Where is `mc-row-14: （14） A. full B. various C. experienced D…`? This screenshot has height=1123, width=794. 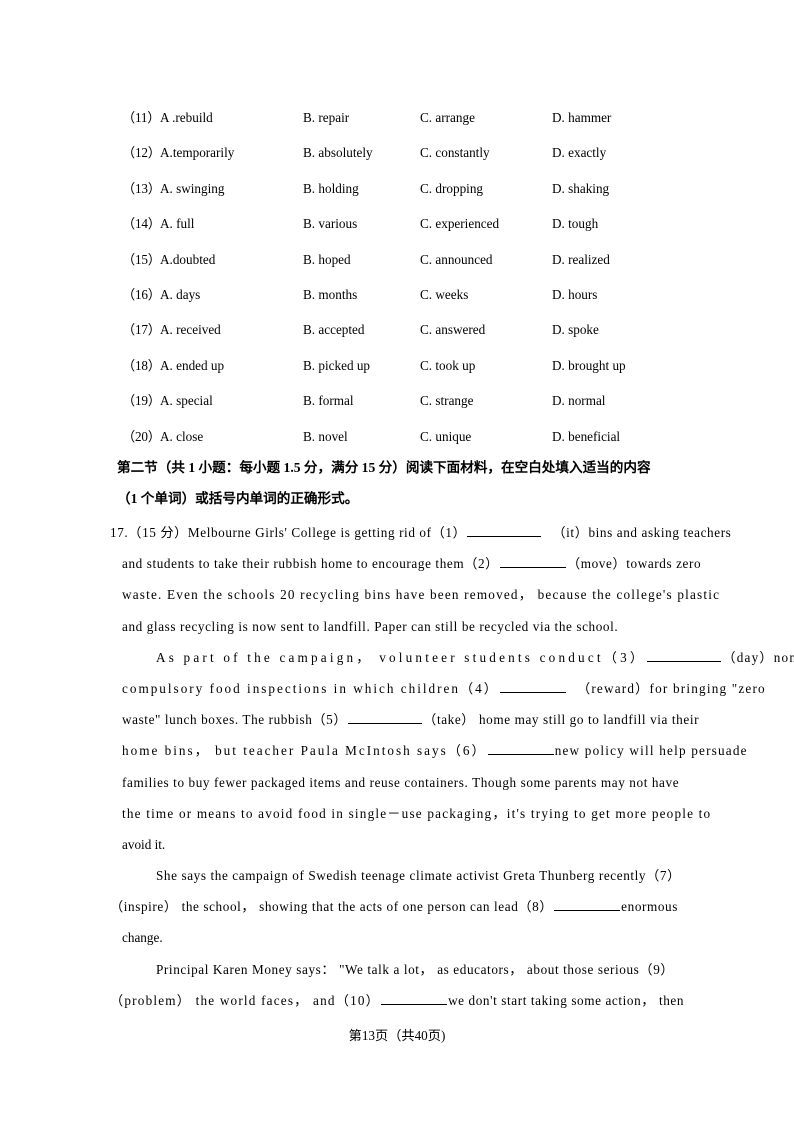
mc-row-14: （14） A. full B. various C. experienced D… is located at coordinates (402, 223).